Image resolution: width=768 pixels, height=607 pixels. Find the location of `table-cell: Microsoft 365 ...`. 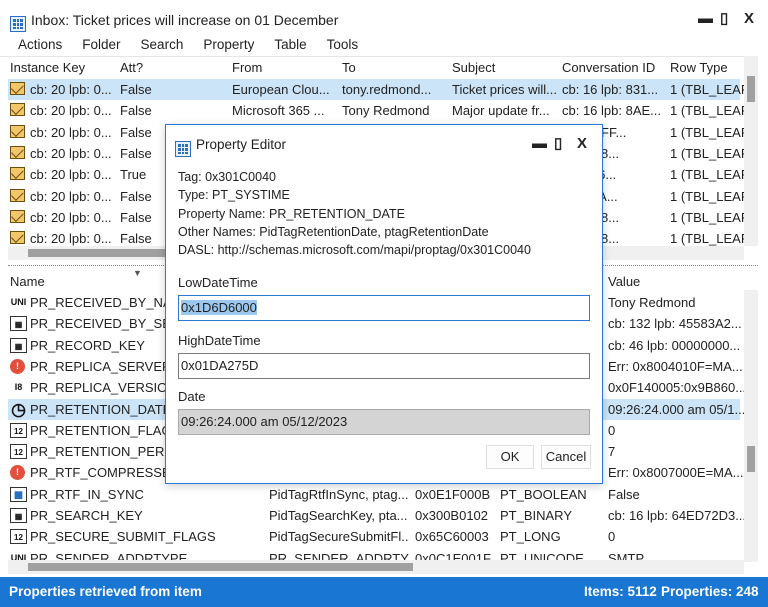

table-cell: Microsoft 365 ... is located at coordinates (278, 111).